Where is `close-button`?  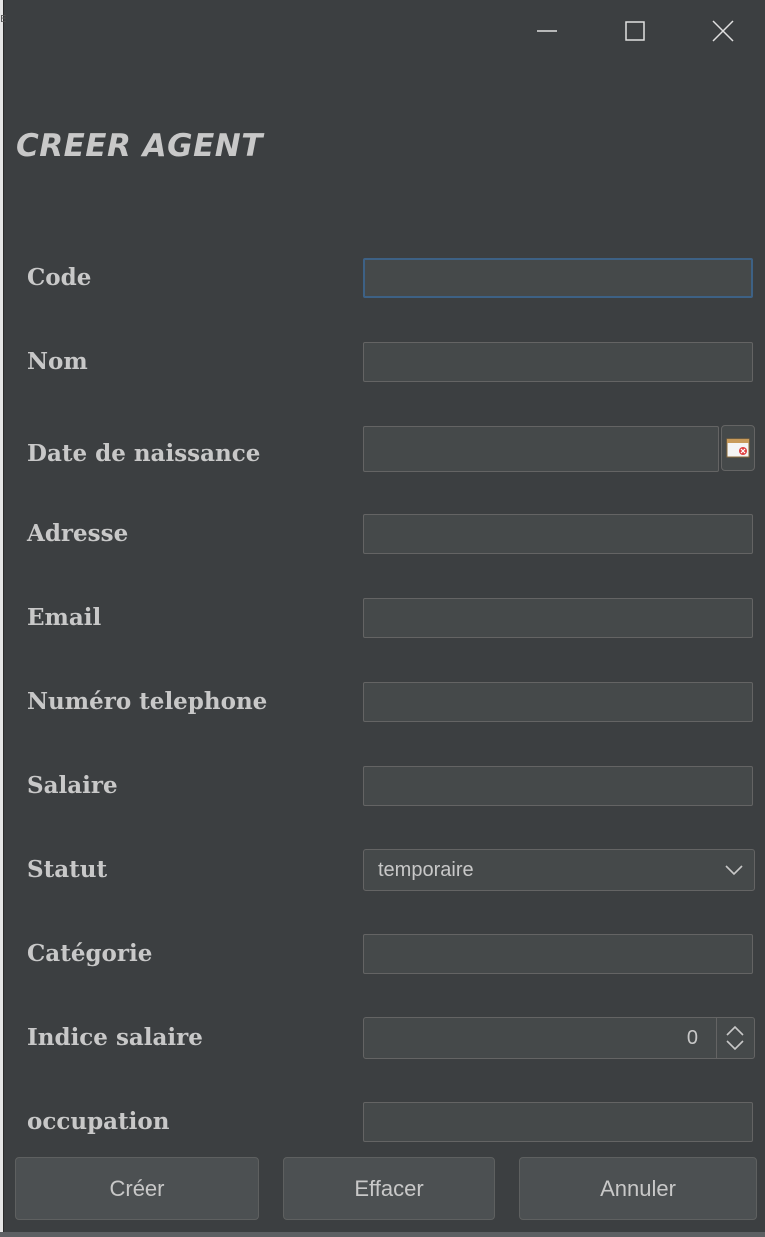
close-button is located at coordinates (721, 31).